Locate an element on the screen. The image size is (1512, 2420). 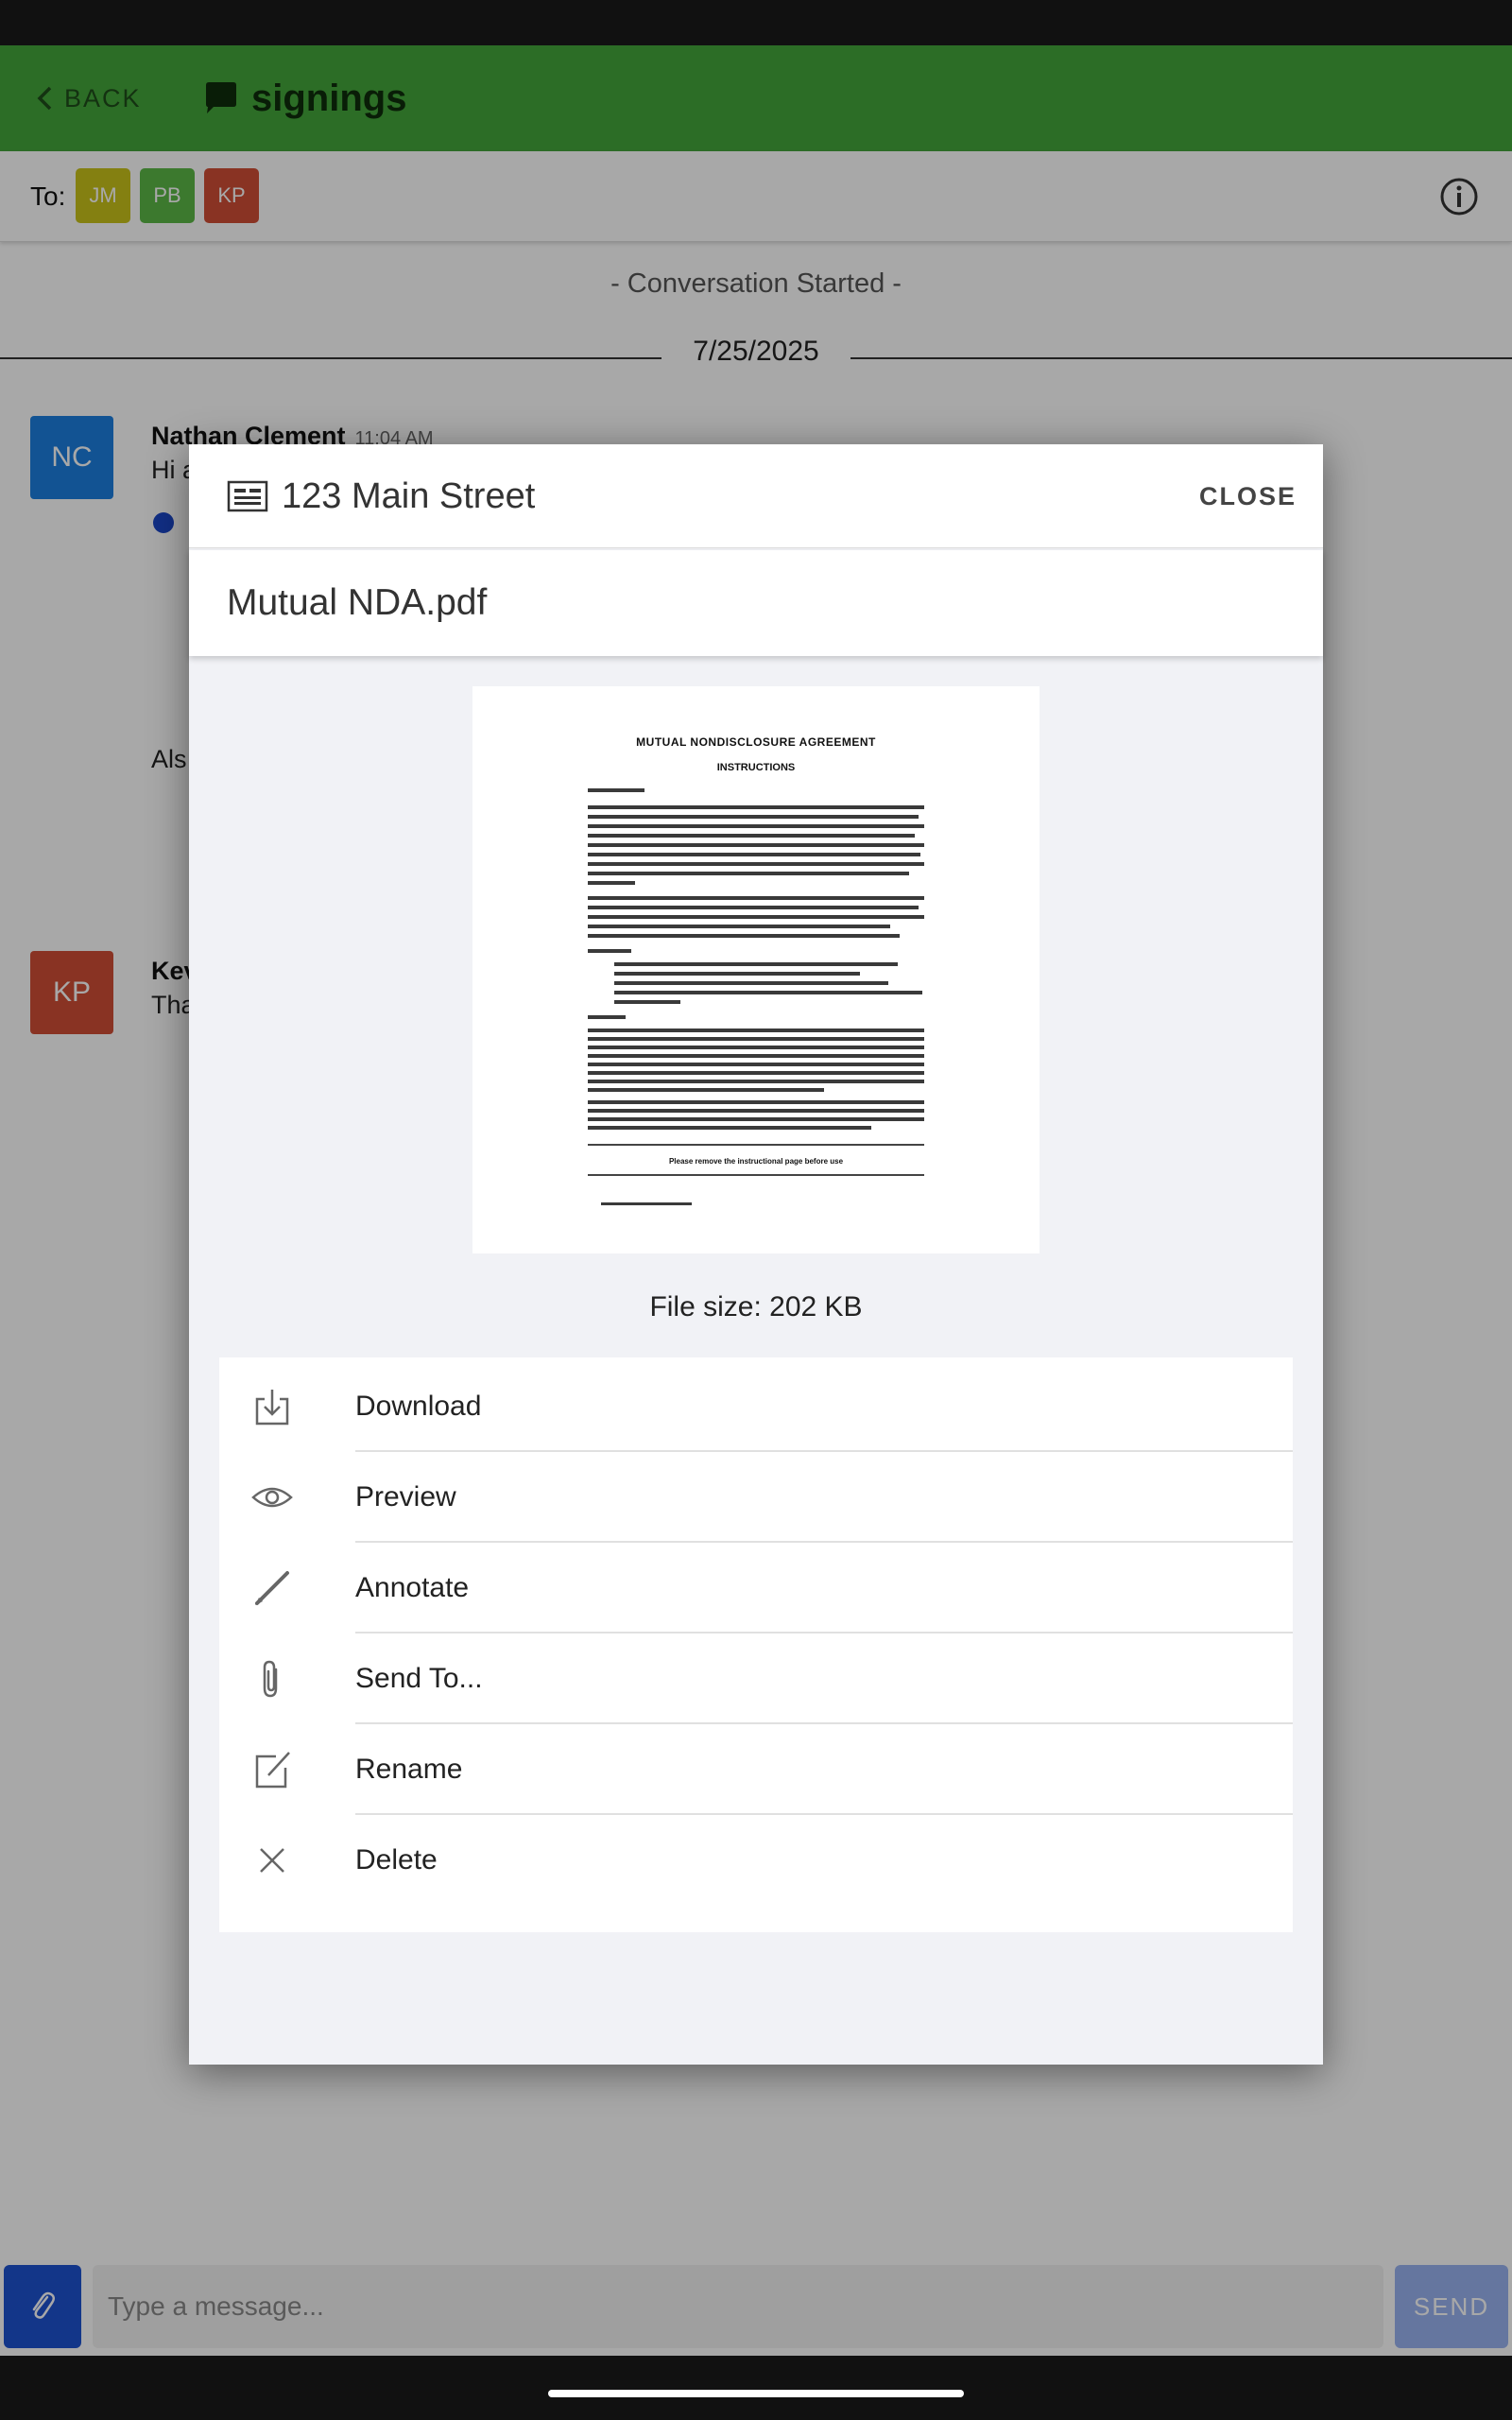
preview-action: Preview is located at coordinates (756, 1497).